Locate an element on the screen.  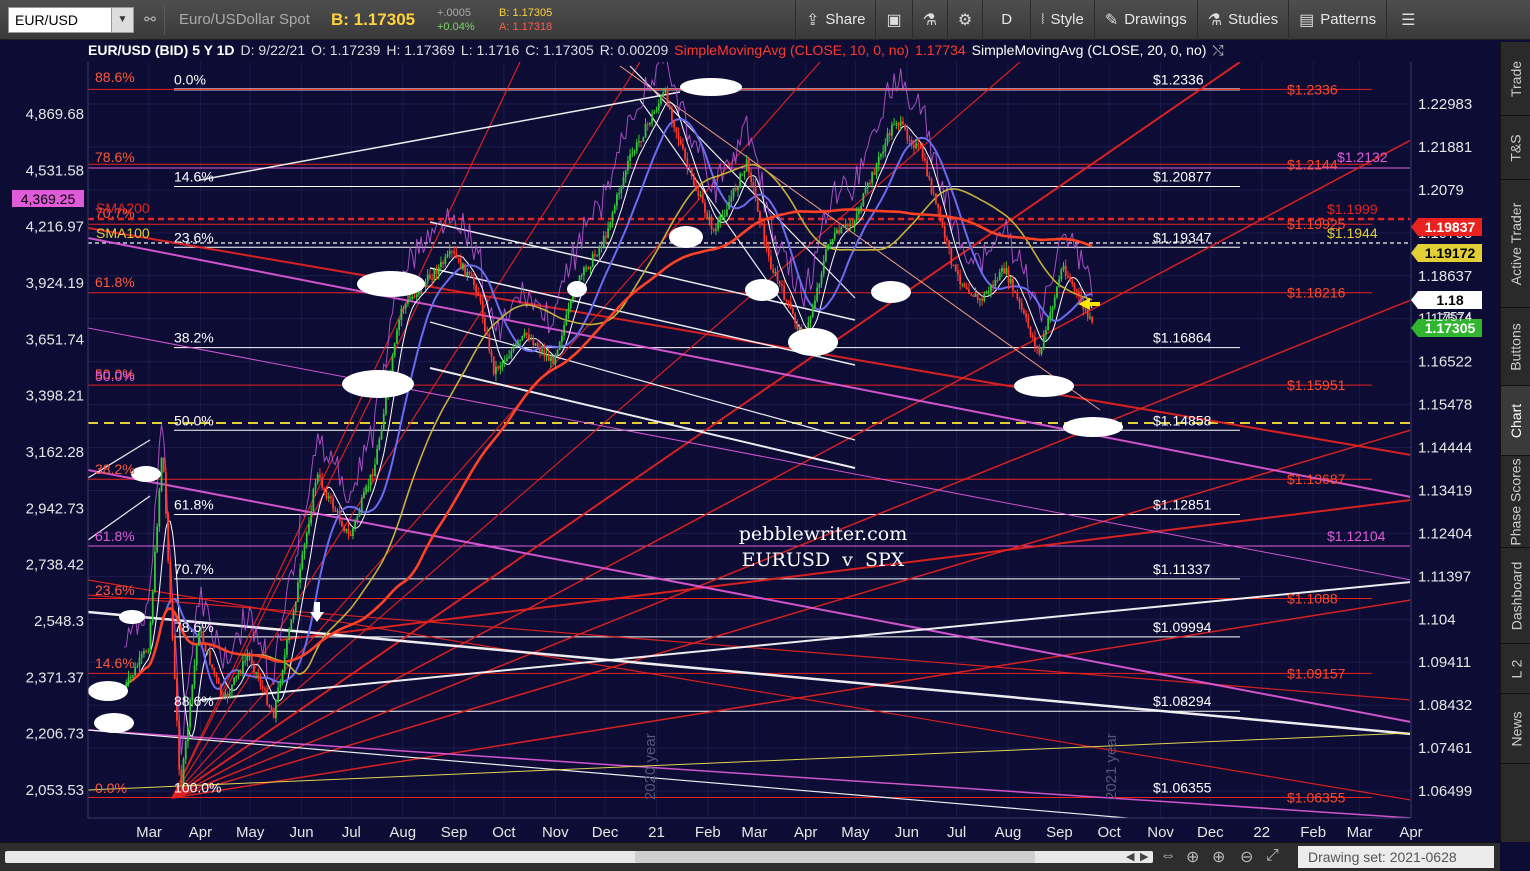
fib-pct-white: 38.2% is located at coordinates (194, 338).